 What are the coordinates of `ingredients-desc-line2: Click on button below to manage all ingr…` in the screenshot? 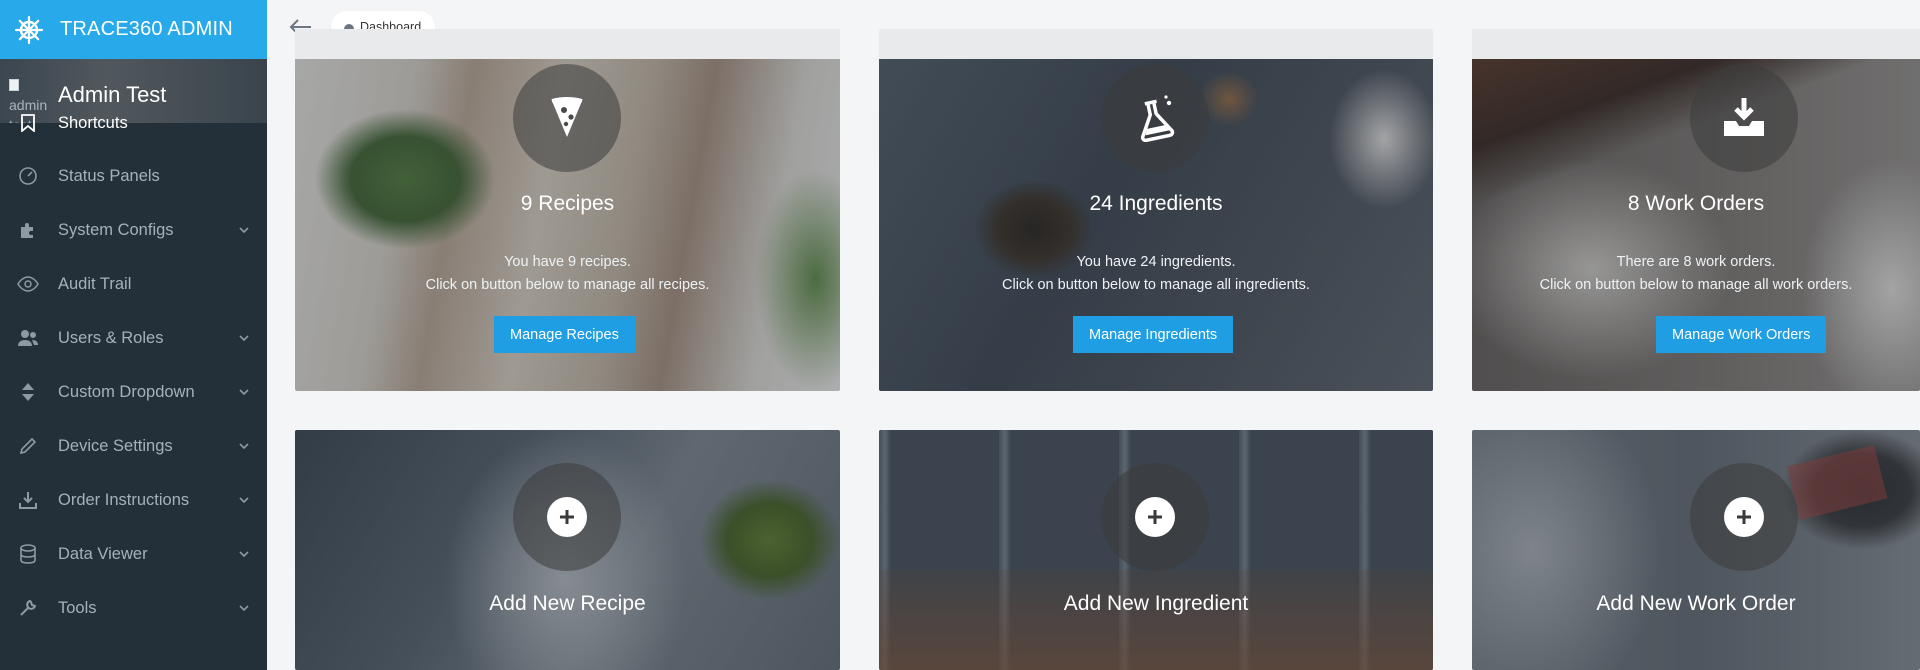 It's located at (1156, 285).